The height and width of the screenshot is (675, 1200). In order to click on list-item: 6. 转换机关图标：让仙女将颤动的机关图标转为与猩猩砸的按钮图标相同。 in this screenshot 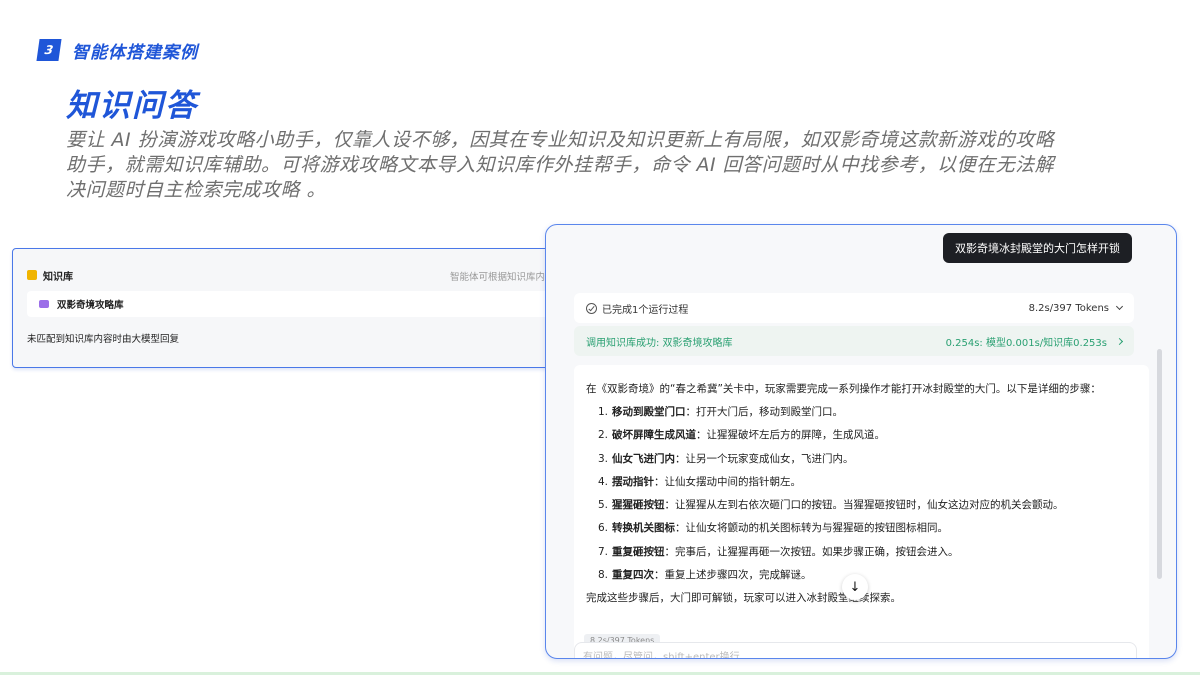, I will do `click(865, 528)`.